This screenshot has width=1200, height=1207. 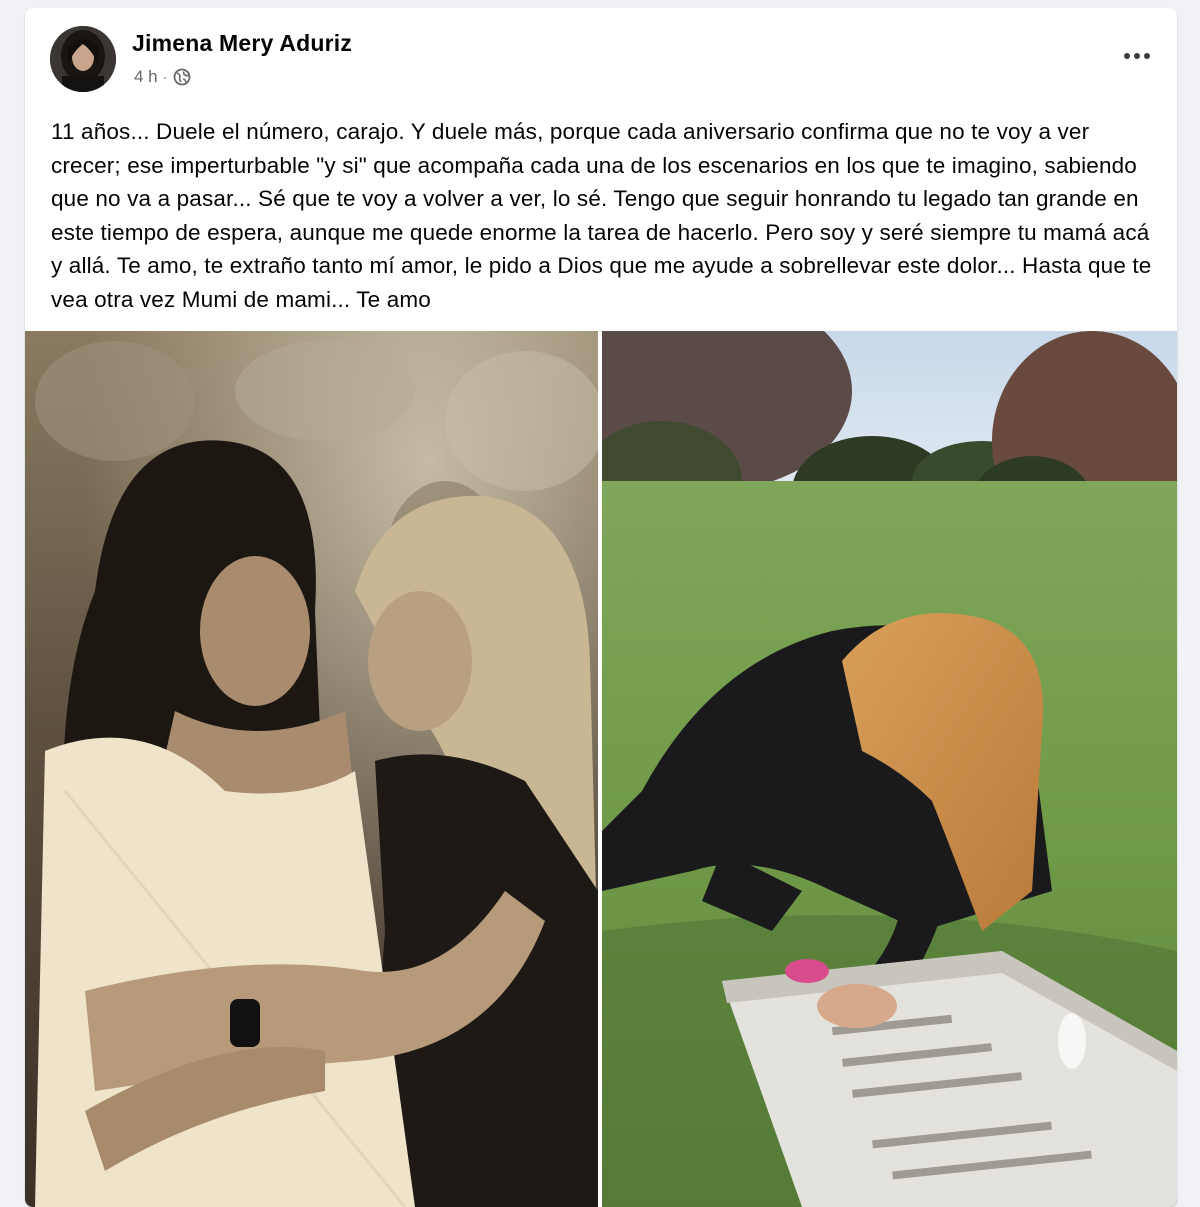 I want to click on author-avatar, so click(x=83, y=59).